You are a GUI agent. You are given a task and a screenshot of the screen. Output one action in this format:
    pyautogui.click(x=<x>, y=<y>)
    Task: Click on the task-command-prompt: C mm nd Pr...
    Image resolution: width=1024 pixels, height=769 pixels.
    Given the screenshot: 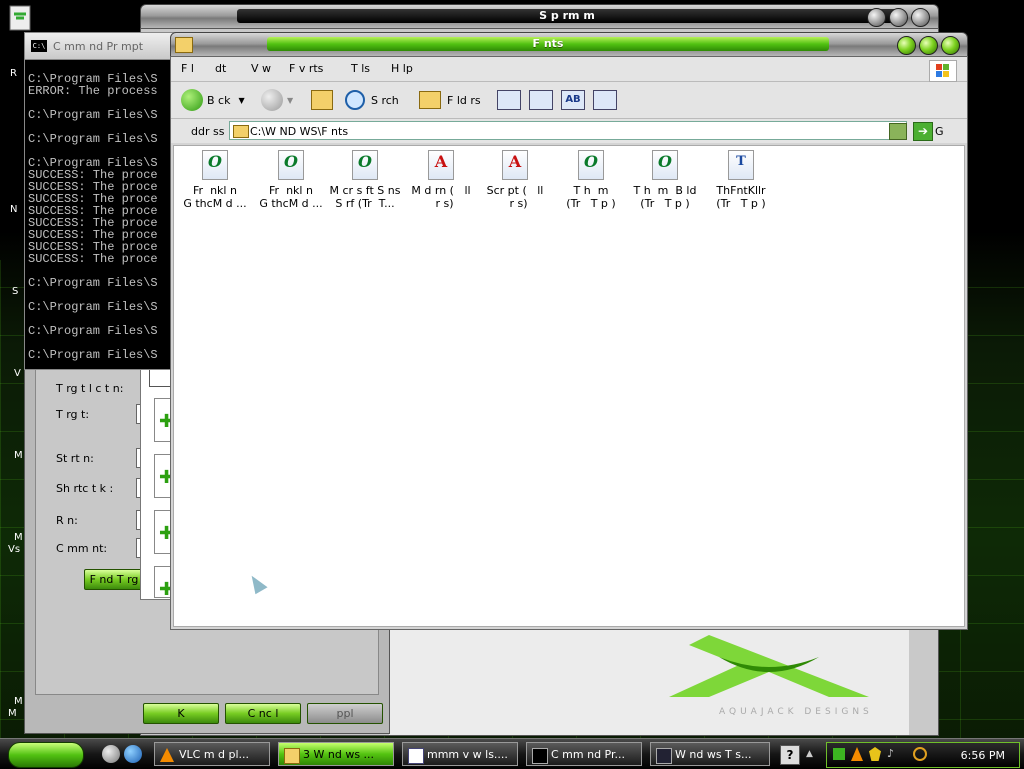 What is the action you would take?
    pyautogui.click(x=584, y=754)
    